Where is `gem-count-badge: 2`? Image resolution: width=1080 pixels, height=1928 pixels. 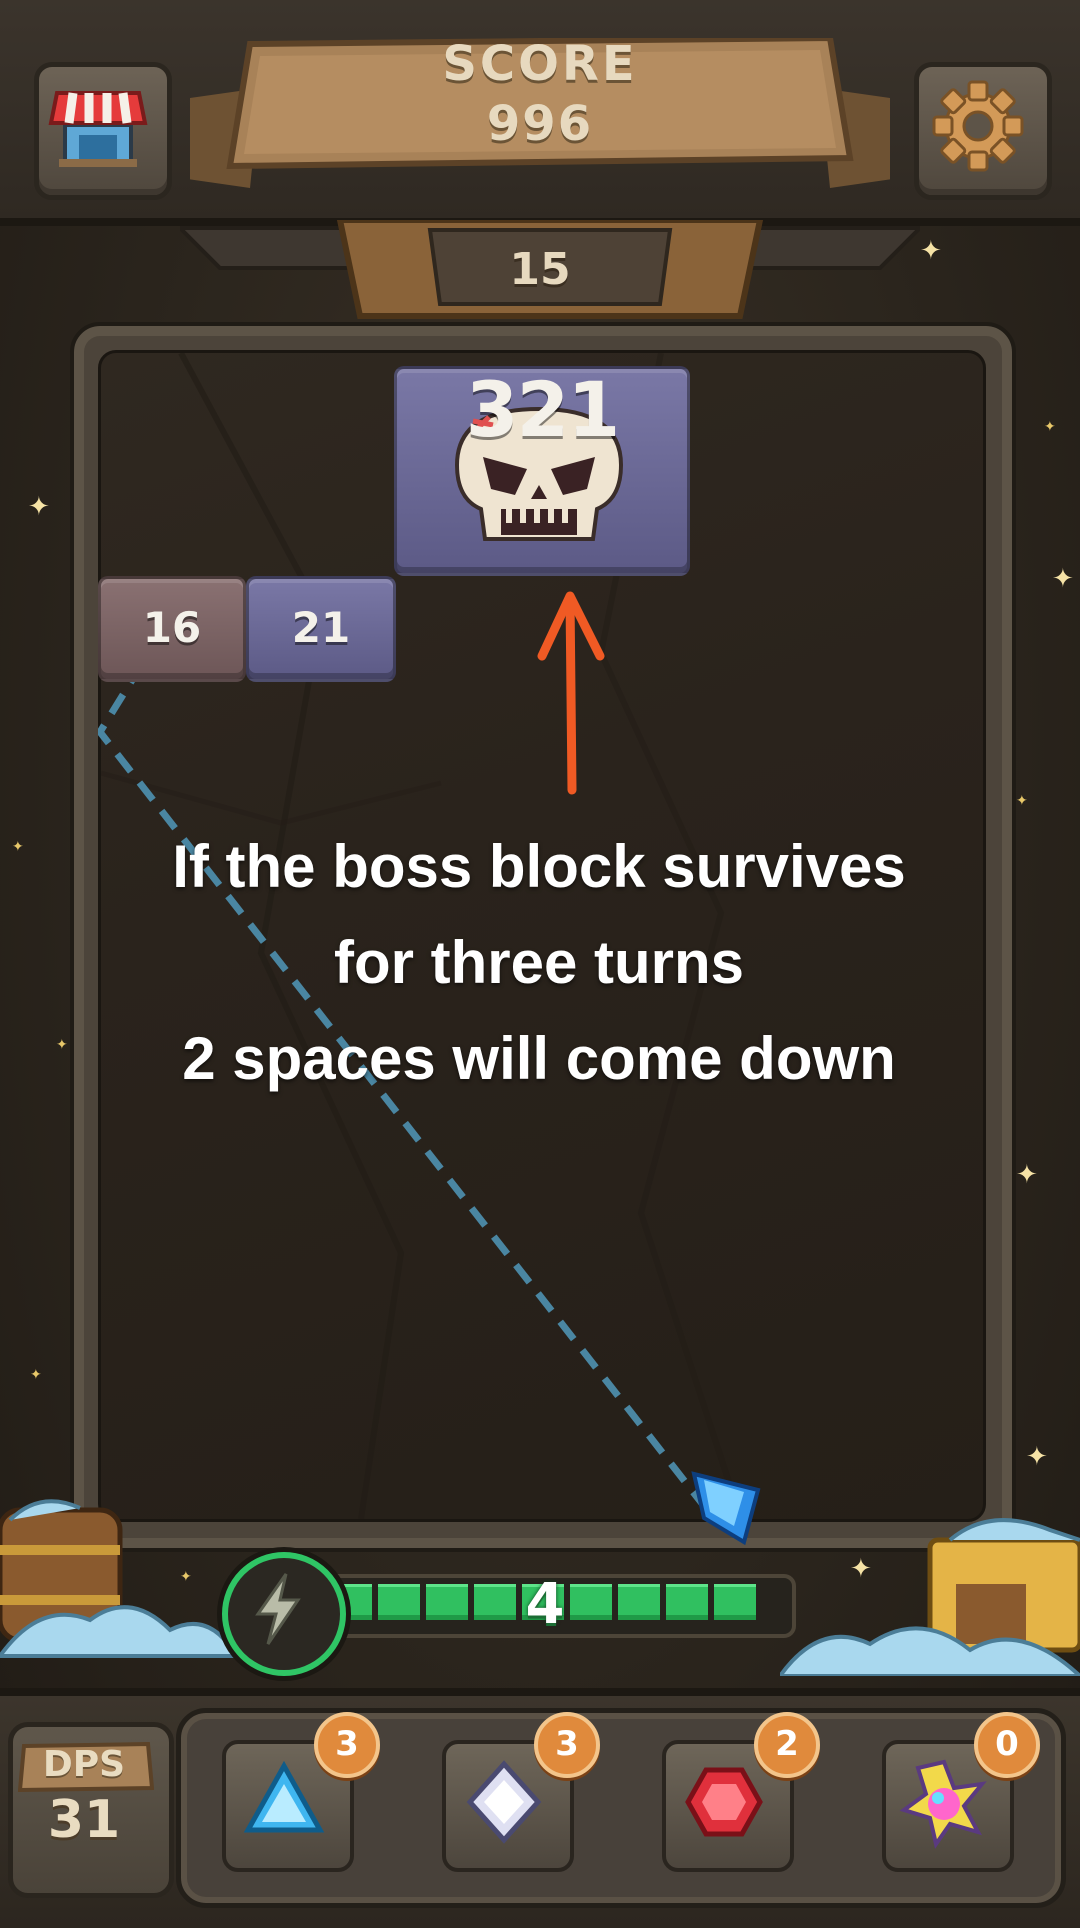 gem-count-badge: 2 is located at coordinates (787, 1745).